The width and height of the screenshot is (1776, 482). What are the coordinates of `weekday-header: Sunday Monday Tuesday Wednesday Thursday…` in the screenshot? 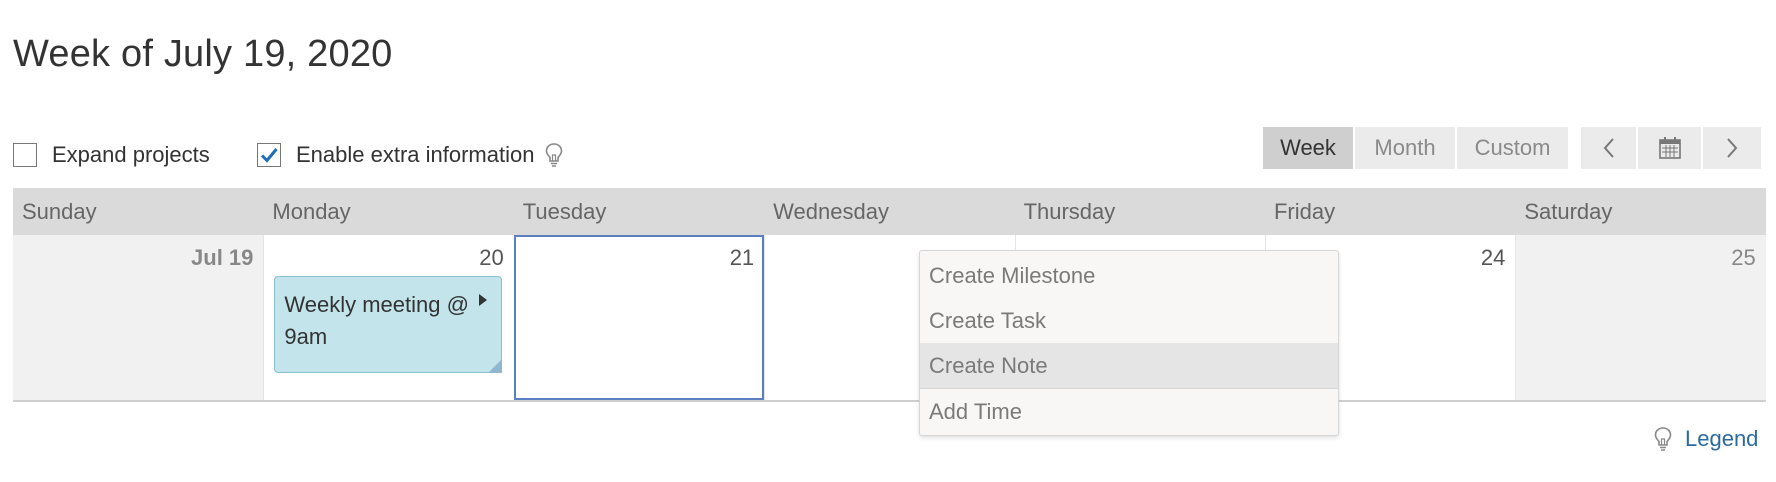 It's located at (889, 211).